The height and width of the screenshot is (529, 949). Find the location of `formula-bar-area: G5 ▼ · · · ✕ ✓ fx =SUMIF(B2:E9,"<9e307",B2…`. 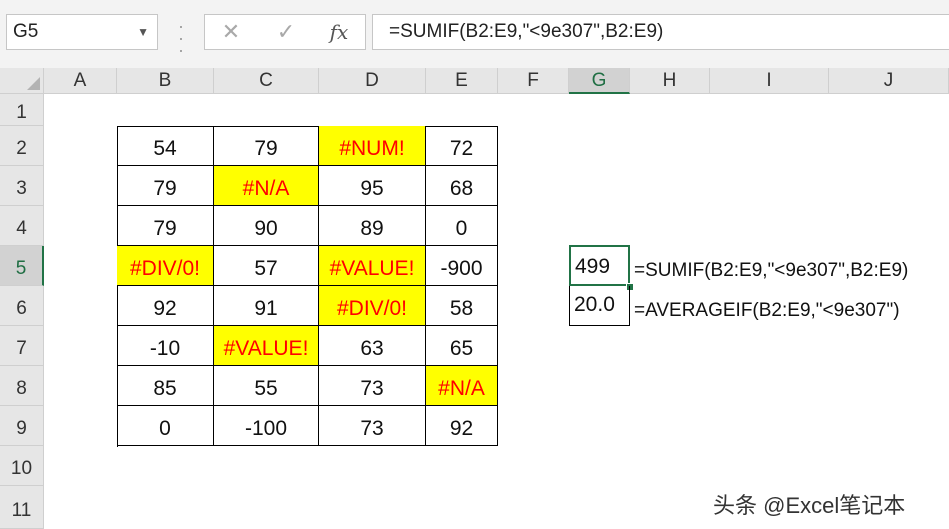

formula-bar-area: G5 ▼ · · · ✕ ✓ fx =SUMIF(B2:E9,"<9e307",B2… is located at coordinates (474, 34).